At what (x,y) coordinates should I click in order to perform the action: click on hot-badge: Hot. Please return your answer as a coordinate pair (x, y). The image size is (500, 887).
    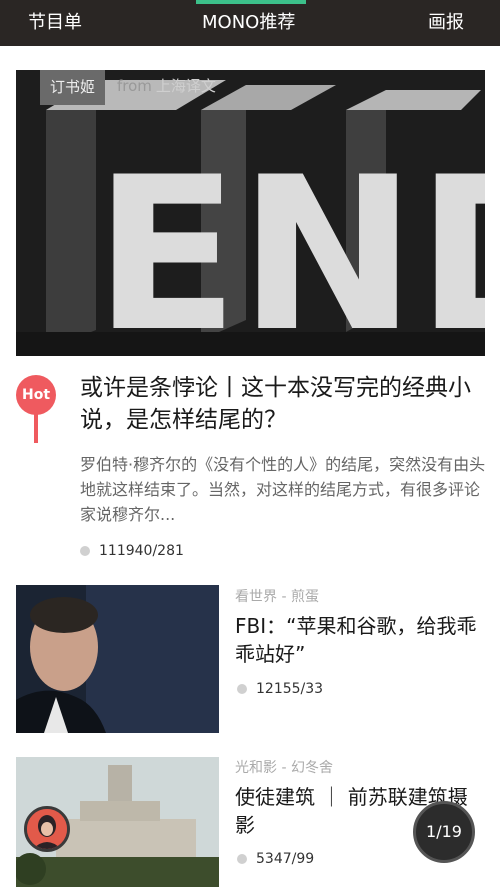
    Looking at the image, I should click on (36, 411).